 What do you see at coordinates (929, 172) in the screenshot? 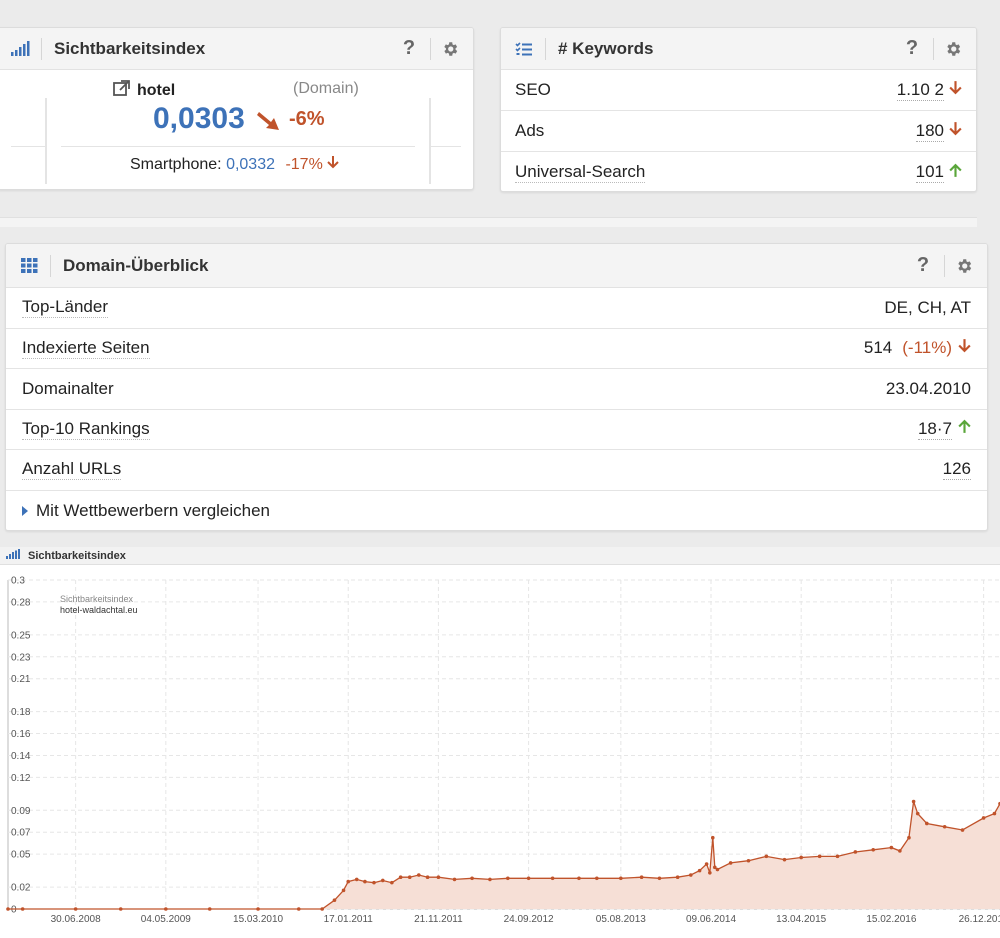
I see `keyword-count: 101` at bounding box center [929, 172].